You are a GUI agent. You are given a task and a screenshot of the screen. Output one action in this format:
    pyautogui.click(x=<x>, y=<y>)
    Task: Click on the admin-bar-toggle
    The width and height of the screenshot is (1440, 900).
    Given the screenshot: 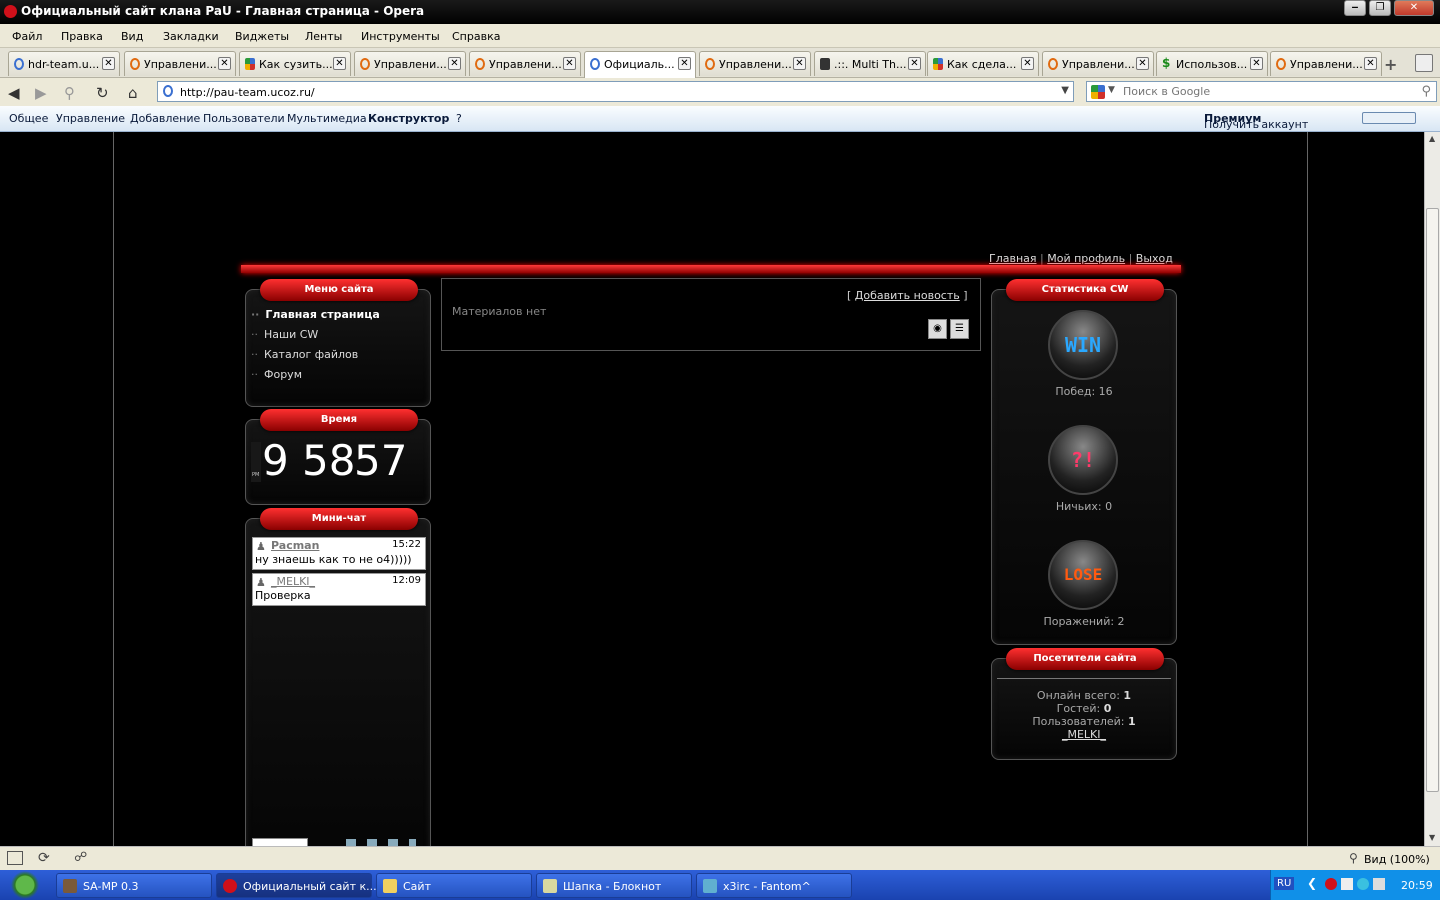 What is the action you would take?
    pyautogui.click(x=1389, y=118)
    